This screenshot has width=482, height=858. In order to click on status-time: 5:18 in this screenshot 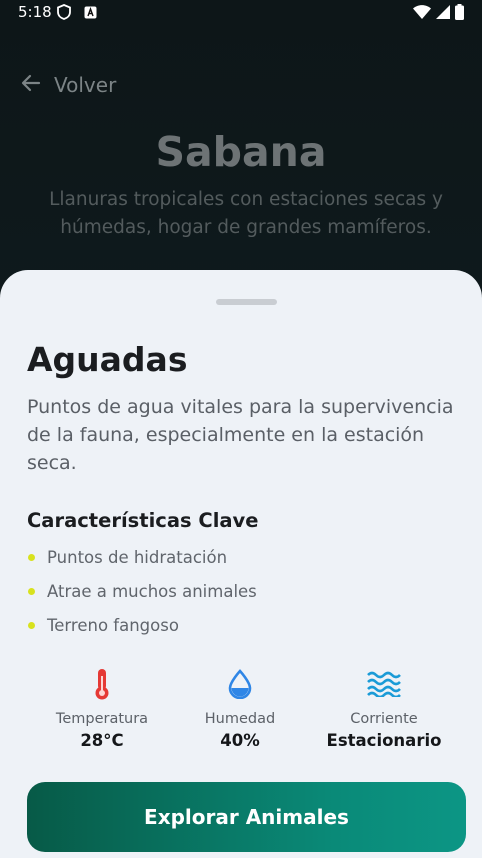, I will do `click(35, 12)`.